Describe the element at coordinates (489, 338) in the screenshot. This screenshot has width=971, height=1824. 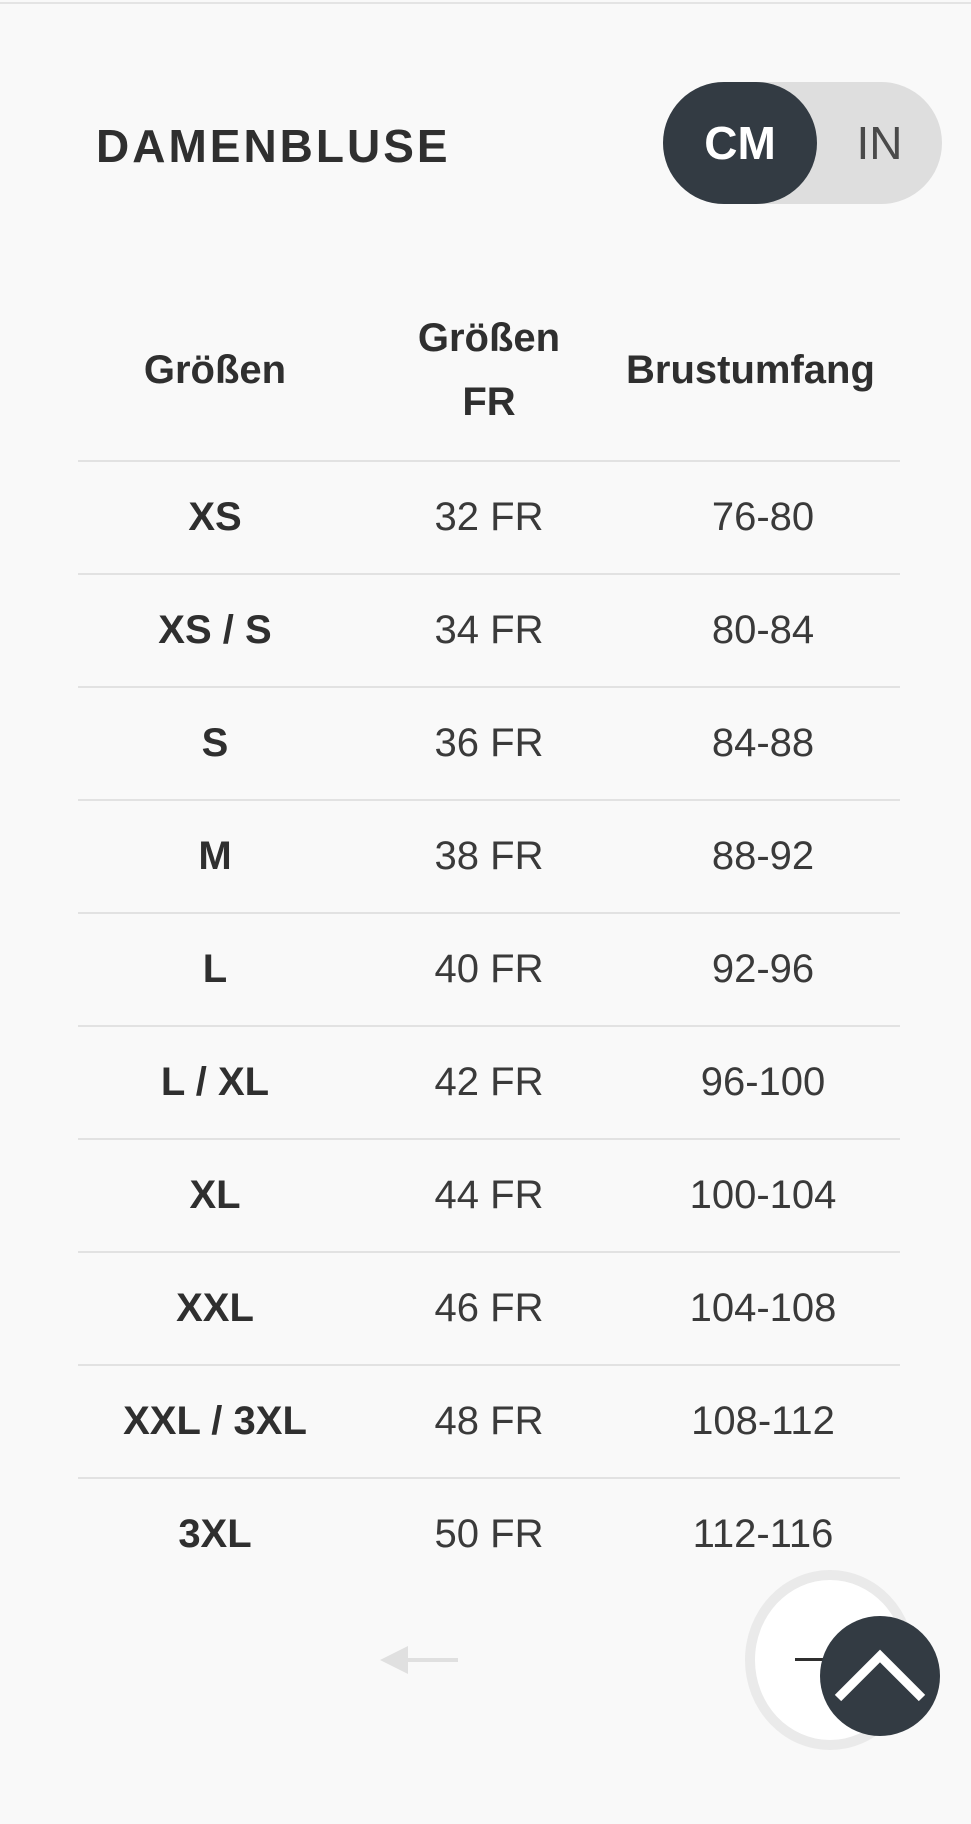
I see `header-size-fr-line1: Größen` at that location.